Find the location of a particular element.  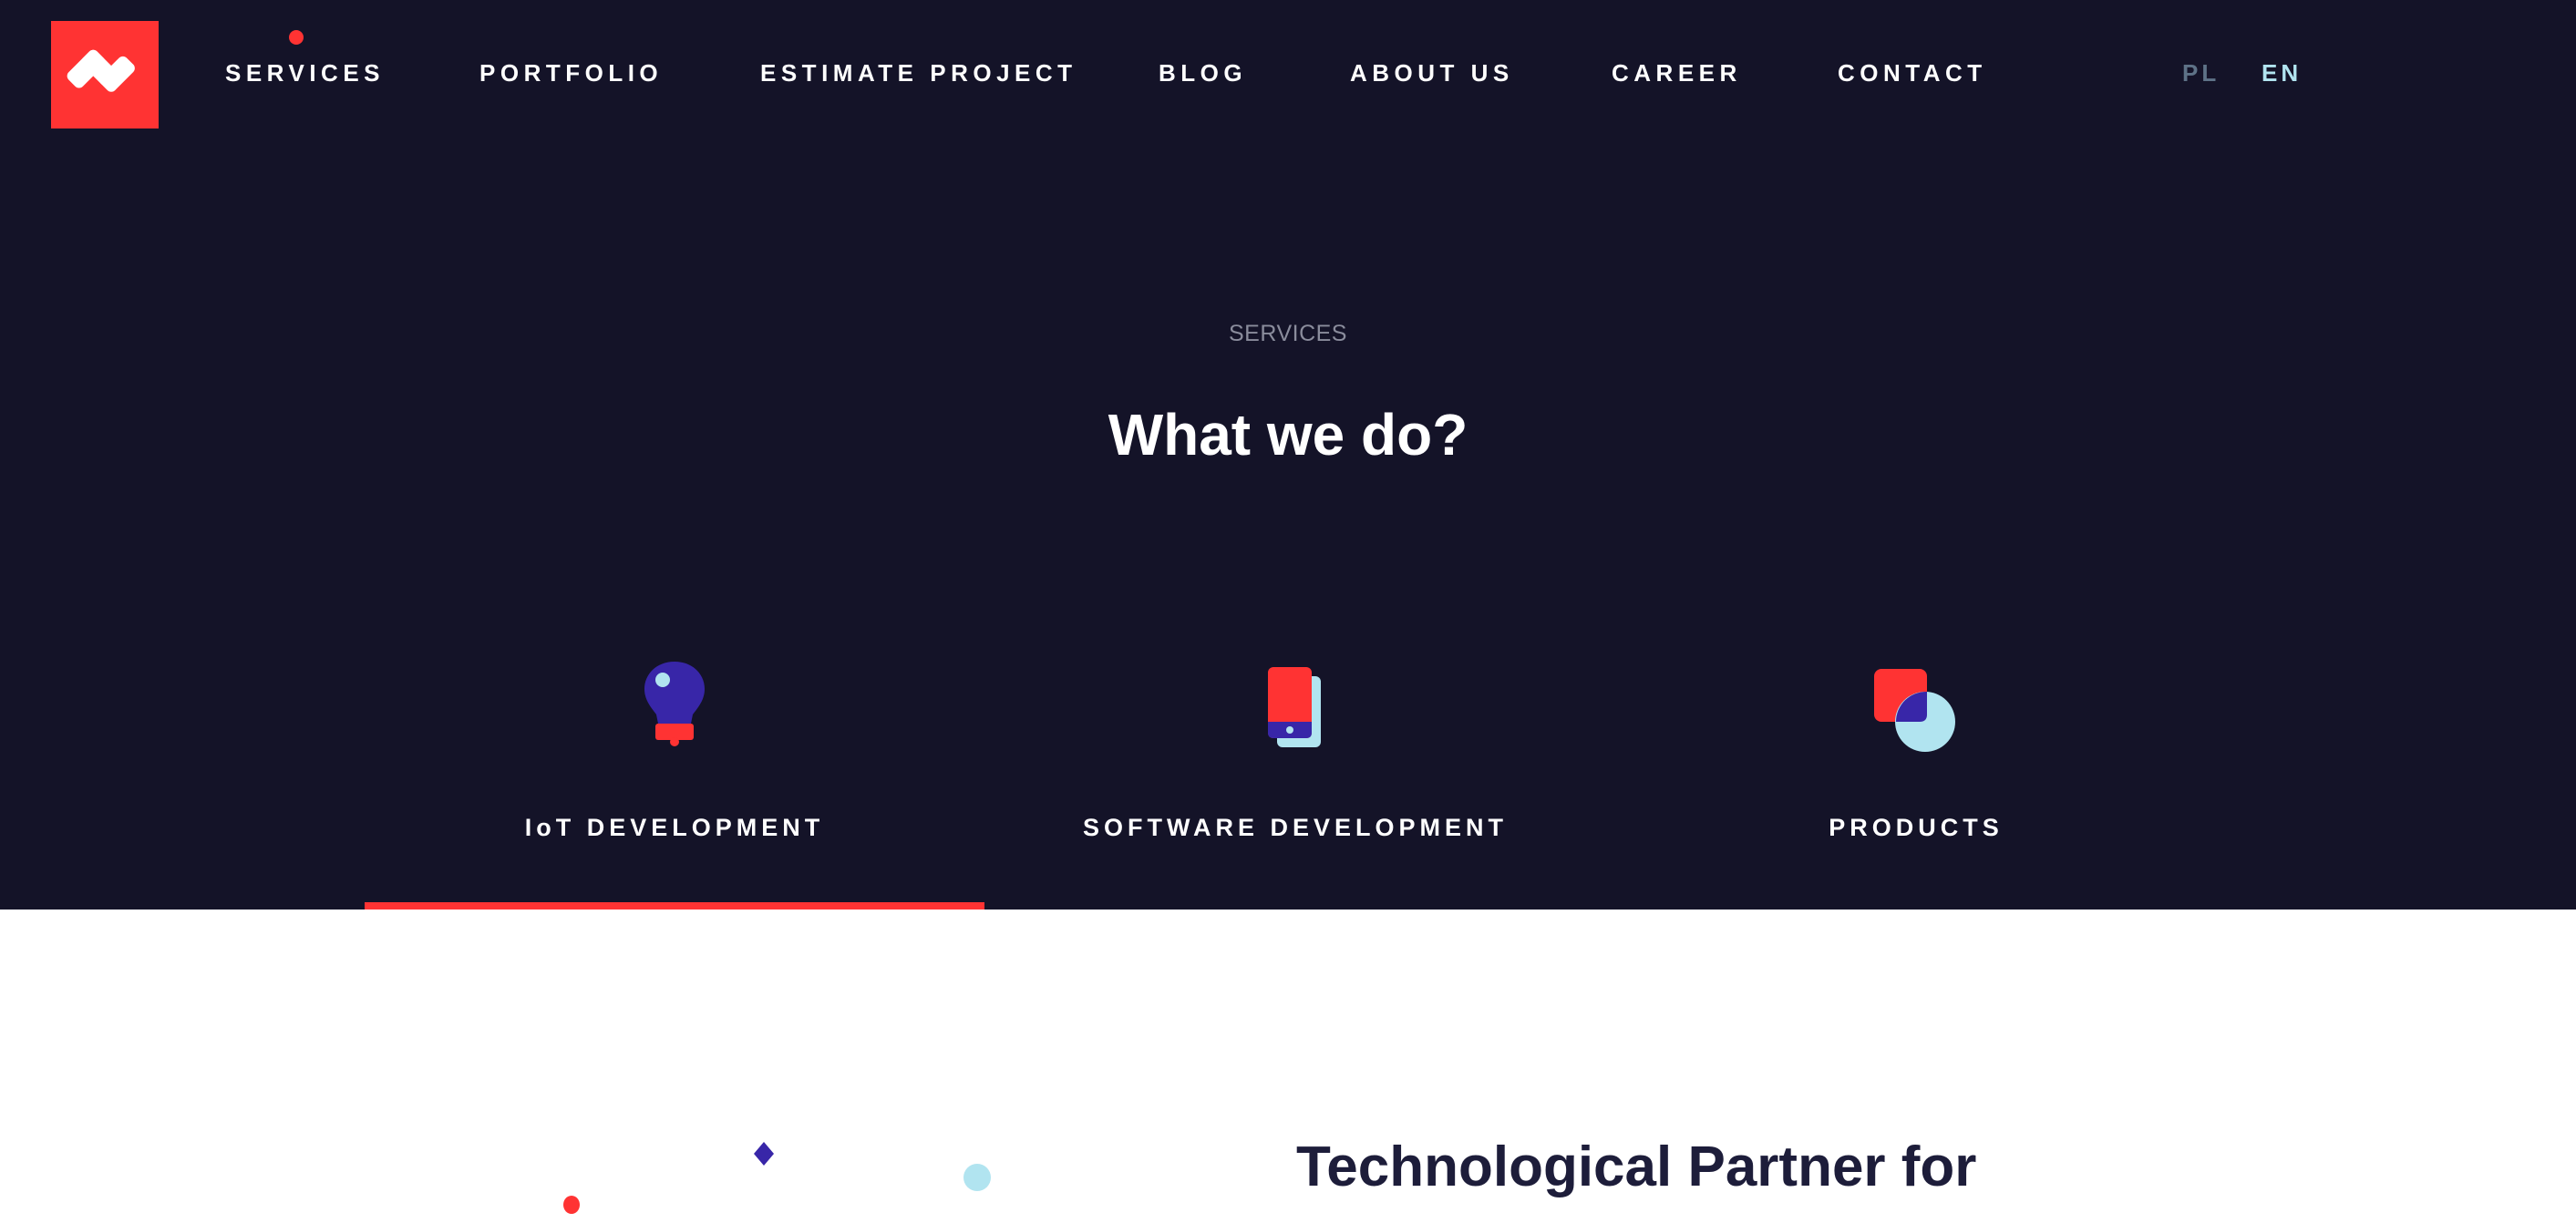

language-en: EN is located at coordinates (2282, 72).